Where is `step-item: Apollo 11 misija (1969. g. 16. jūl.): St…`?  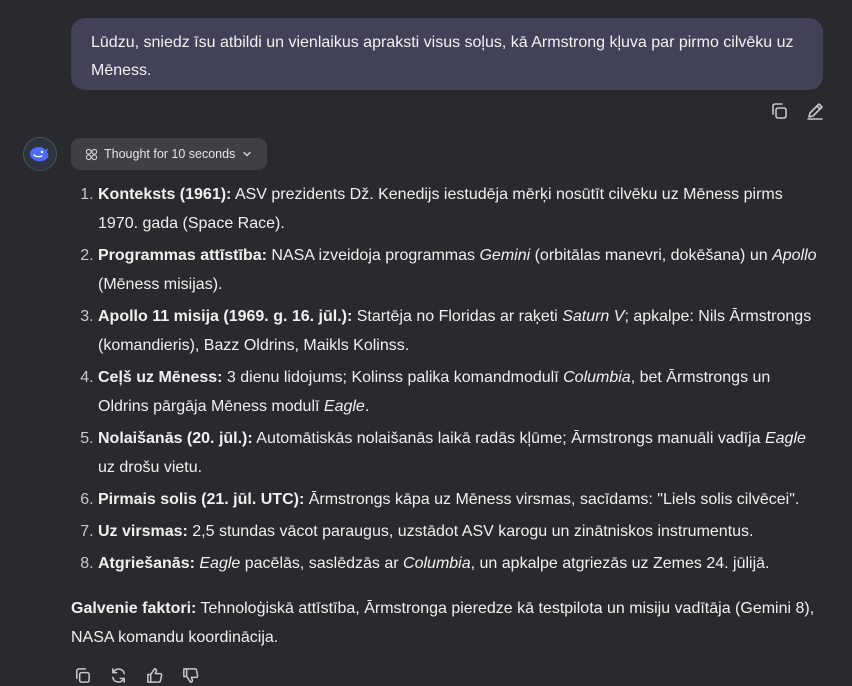 step-item: Apollo 11 misija (1969. g. 16. jūl.): St… is located at coordinates (459, 331).